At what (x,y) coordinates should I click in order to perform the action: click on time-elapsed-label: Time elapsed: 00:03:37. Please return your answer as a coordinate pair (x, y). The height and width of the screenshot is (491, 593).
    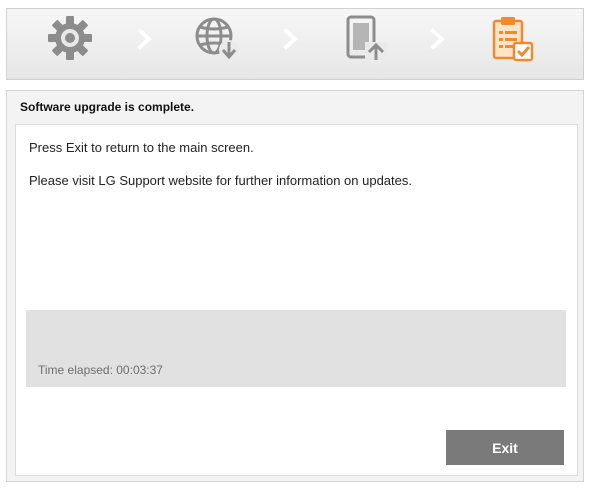
    Looking at the image, I should click on (100, 370).